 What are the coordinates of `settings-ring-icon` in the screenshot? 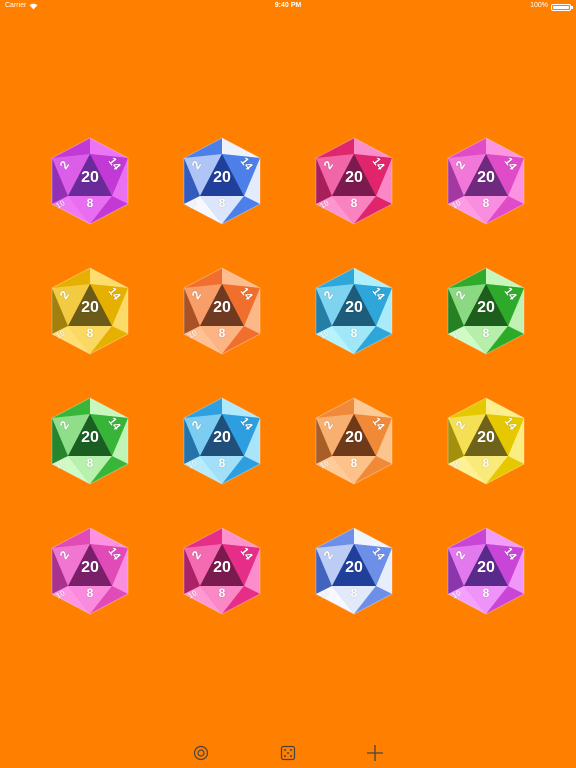 It's located at (201, 753).